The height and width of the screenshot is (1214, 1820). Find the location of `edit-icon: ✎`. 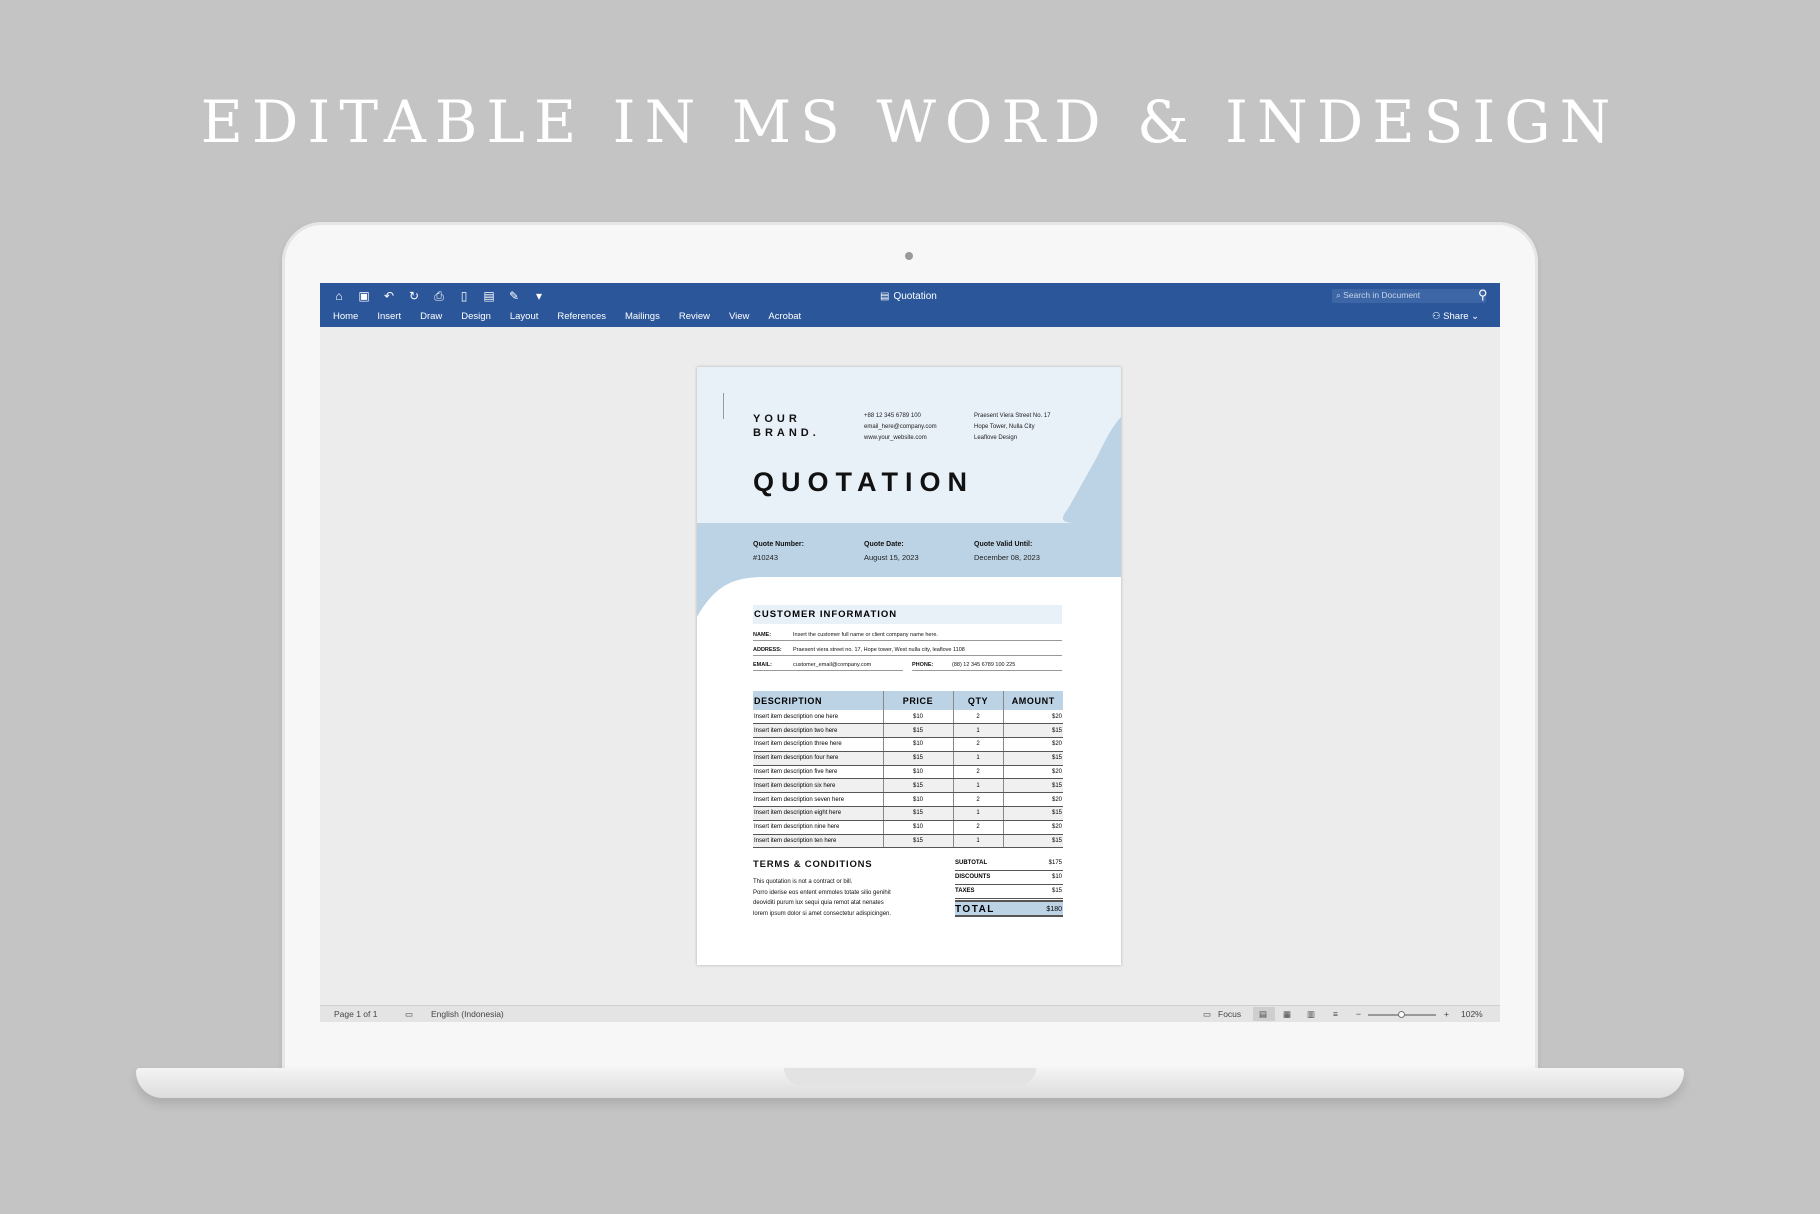

edit-icon: ✎ is located at coordinates (514, 296).